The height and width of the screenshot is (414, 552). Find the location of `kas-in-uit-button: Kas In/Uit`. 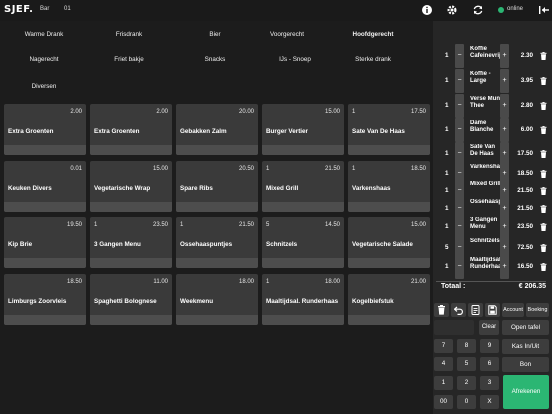

kas-in-uit-button: Kas In/Uit is located at coordinates (525, 346).